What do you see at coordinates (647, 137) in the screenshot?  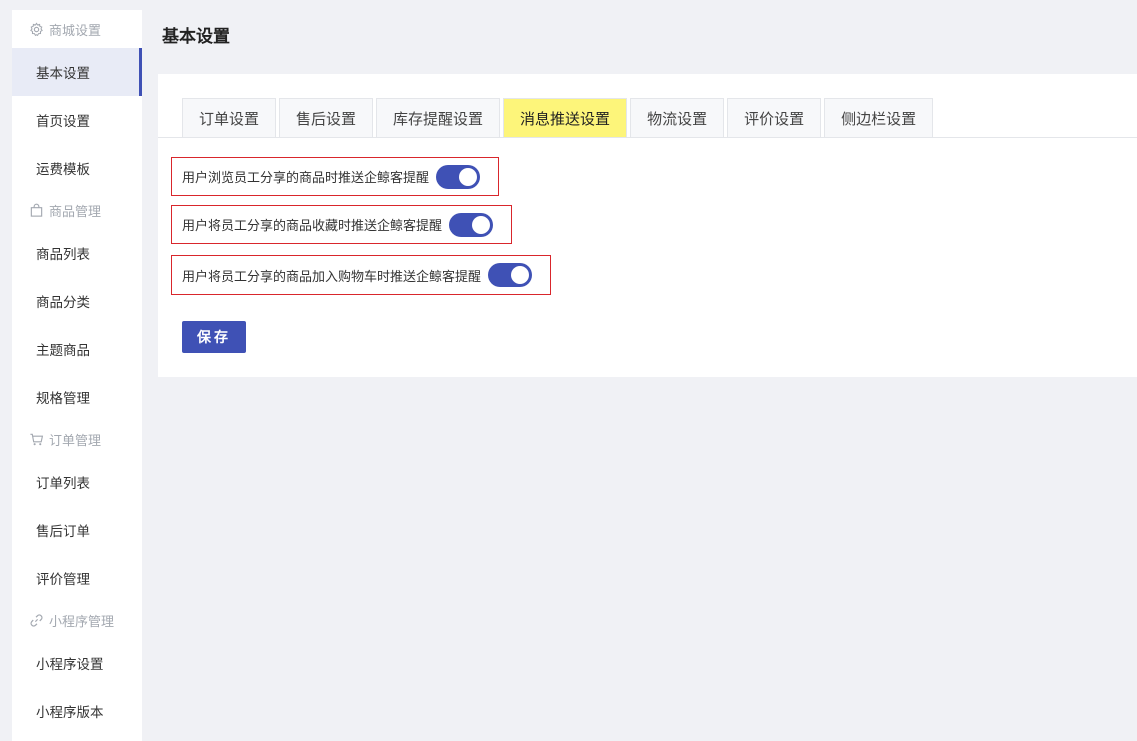 I see `tab-divider` at bounding box center [647, 137].